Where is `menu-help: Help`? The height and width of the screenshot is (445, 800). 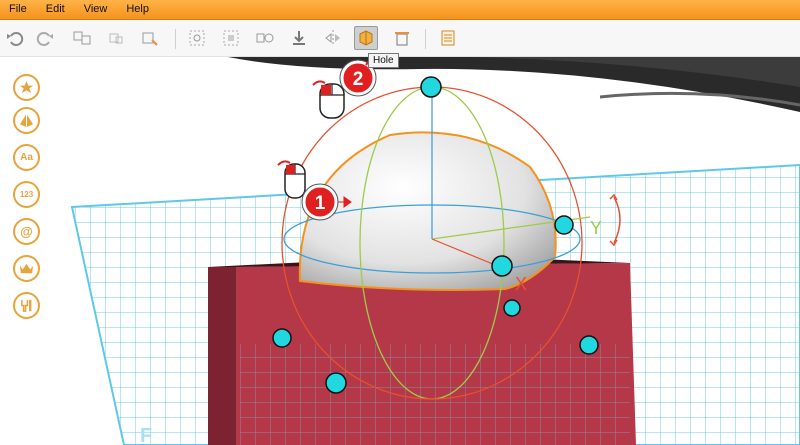
menu-help: Help is located at coordinates (138, 9).